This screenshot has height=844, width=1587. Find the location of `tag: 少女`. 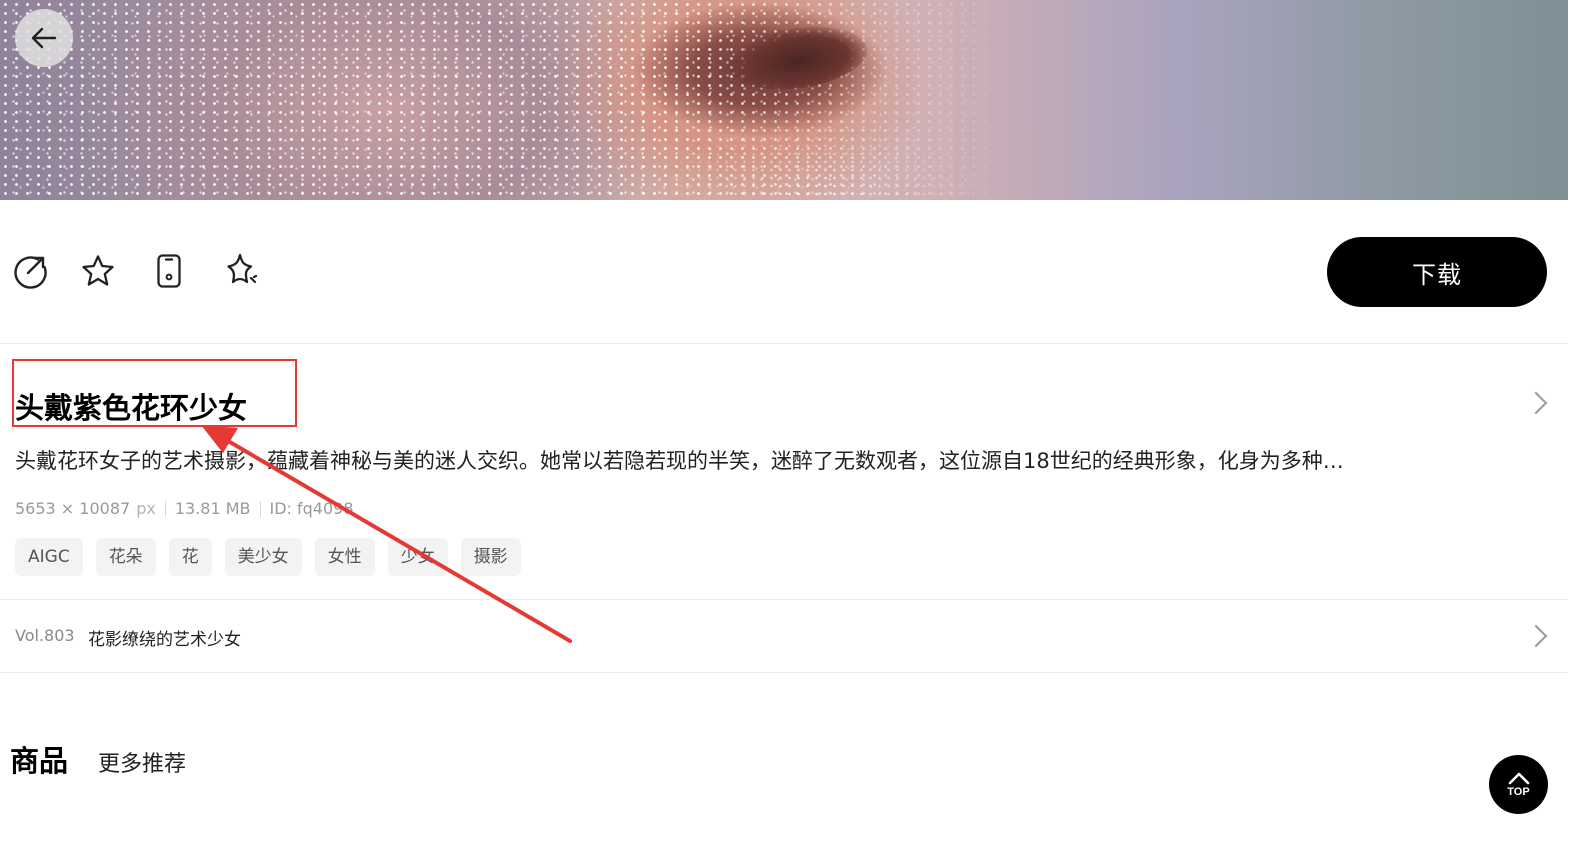

tag: 少女 is located at coordinates (417, 557).